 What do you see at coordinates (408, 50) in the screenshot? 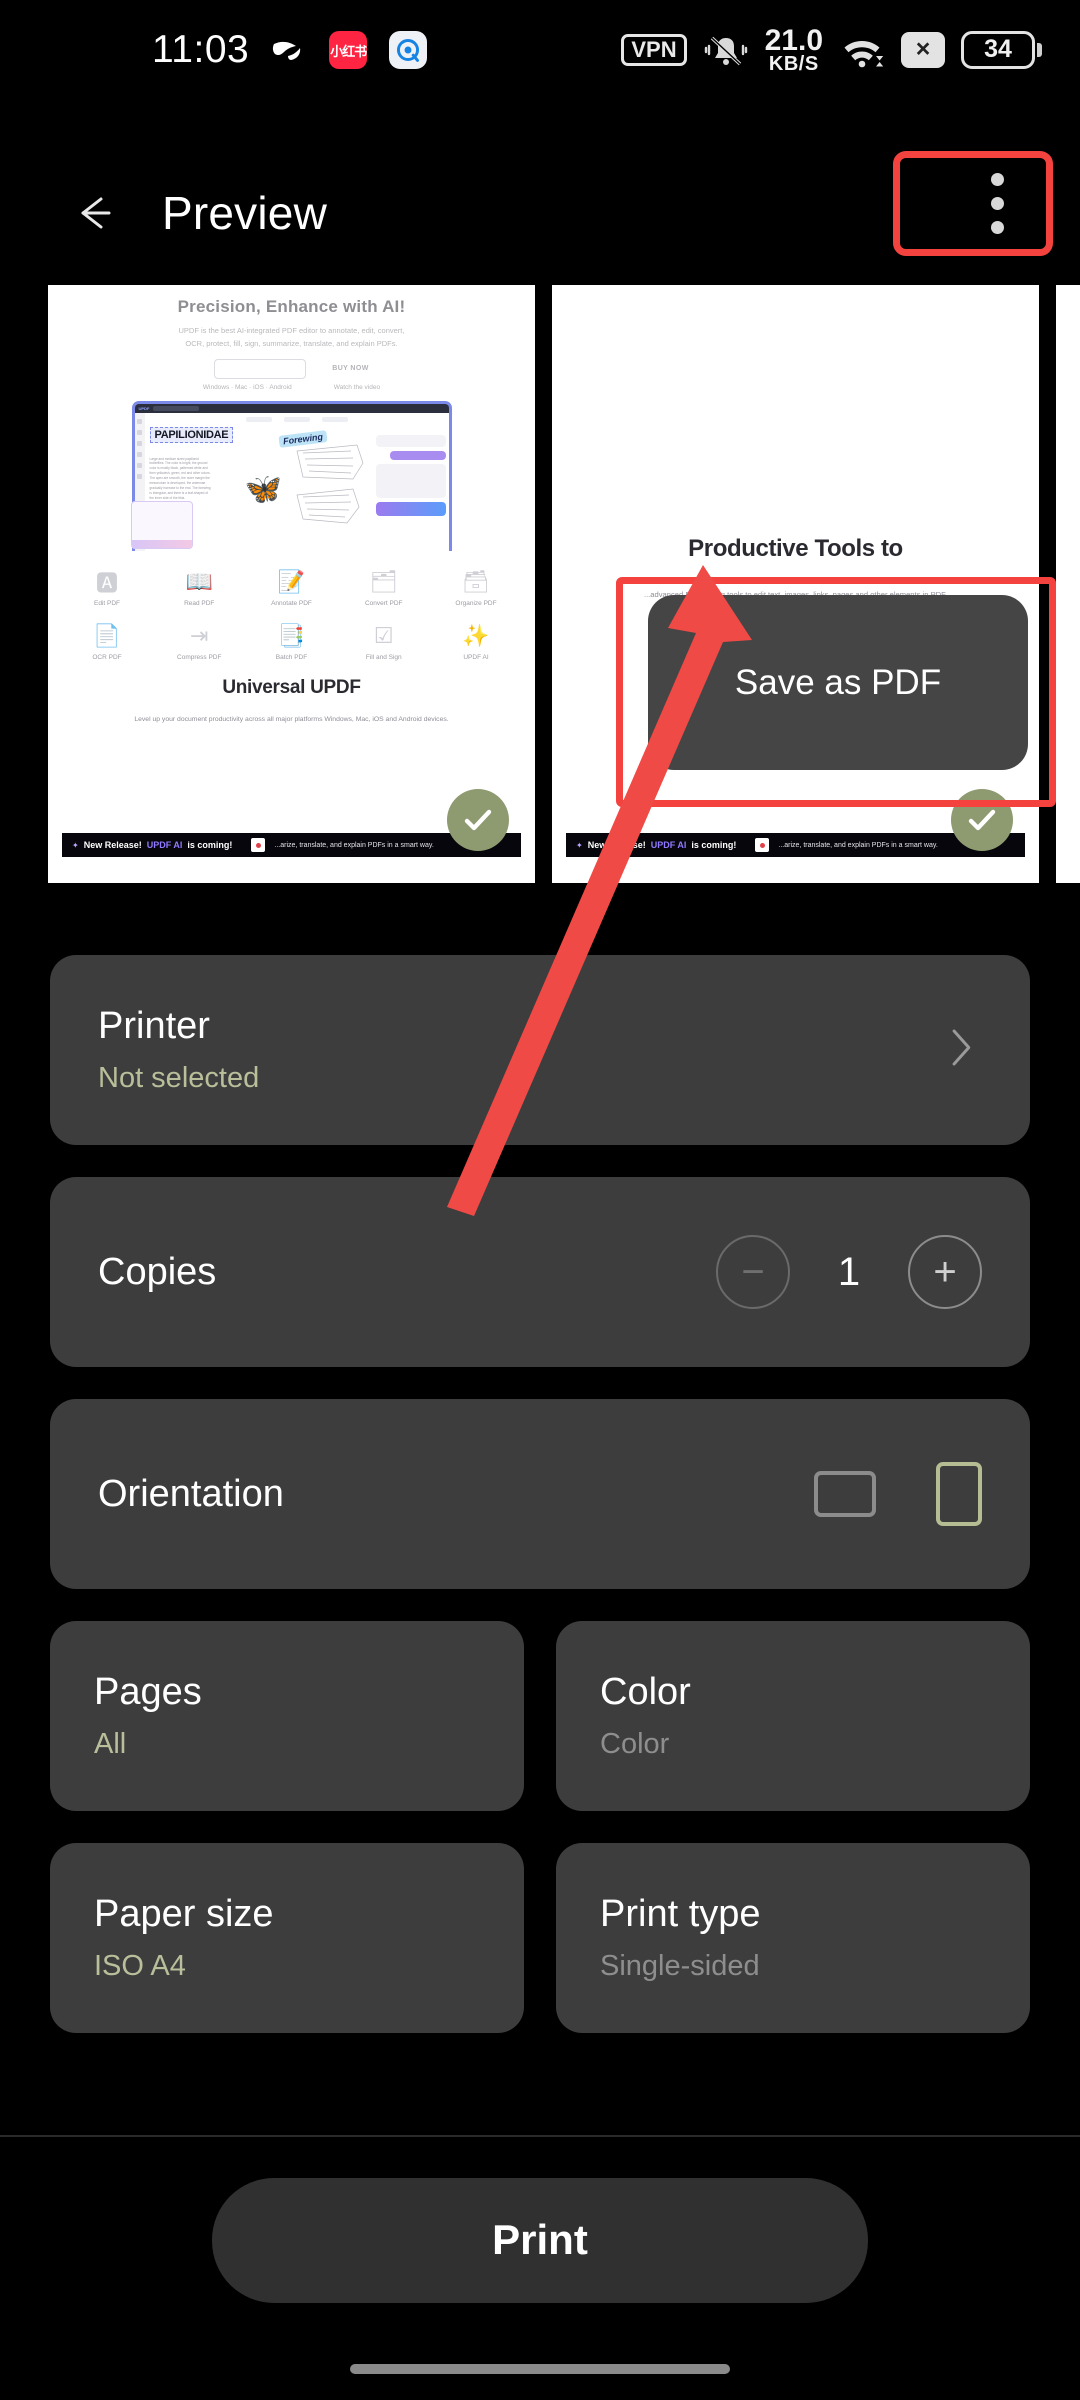
I see `qq-browser-icon` at bounding box center [408, 50].